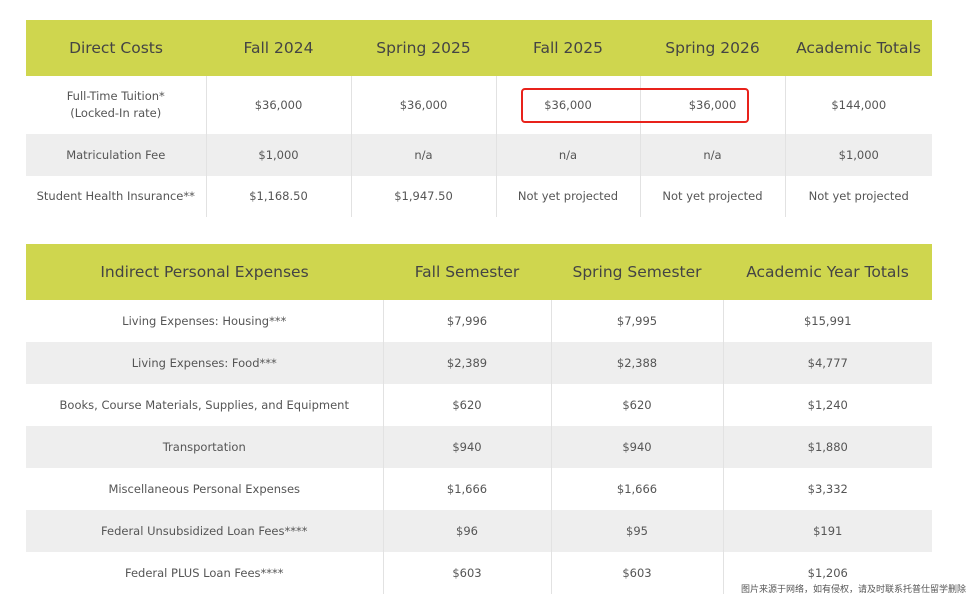  Describe the element at coordinates (827, 489) in the screenshot. I see `table-cell: $3,332` at that location.